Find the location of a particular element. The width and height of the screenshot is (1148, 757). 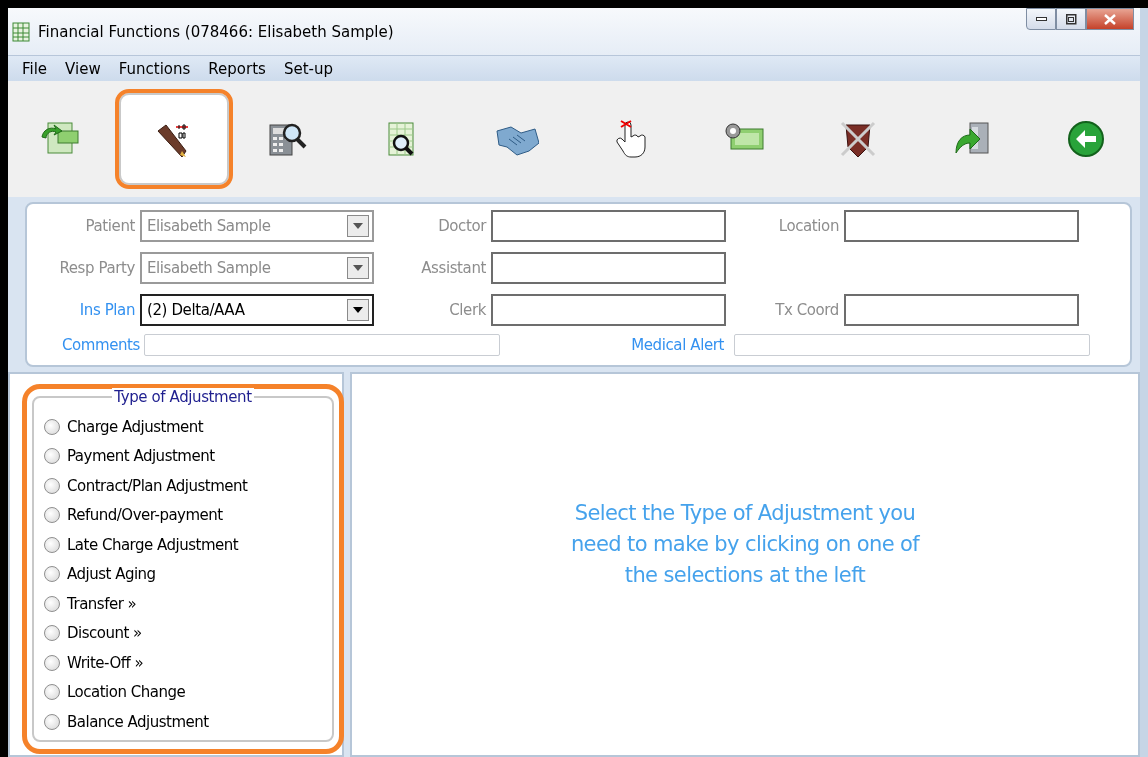

radio-label: Write-Off » is located at coordinates (105, 662).